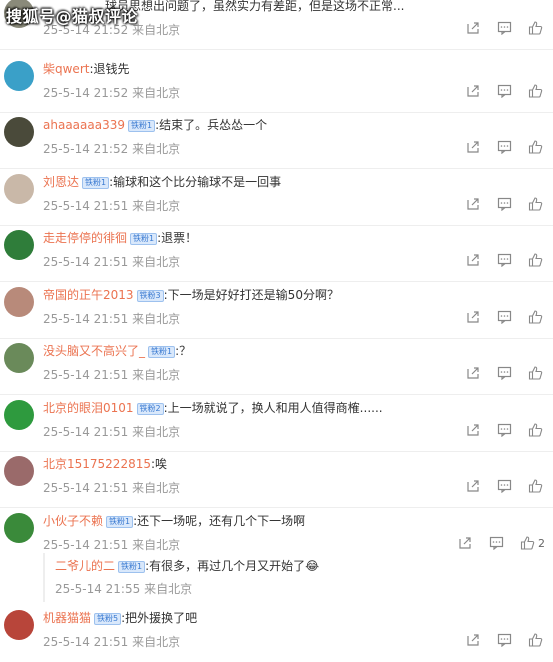 The width and height of the screenshot is (553, 662). I want to click on username-link: 机器猫猫, so click(67, 618).